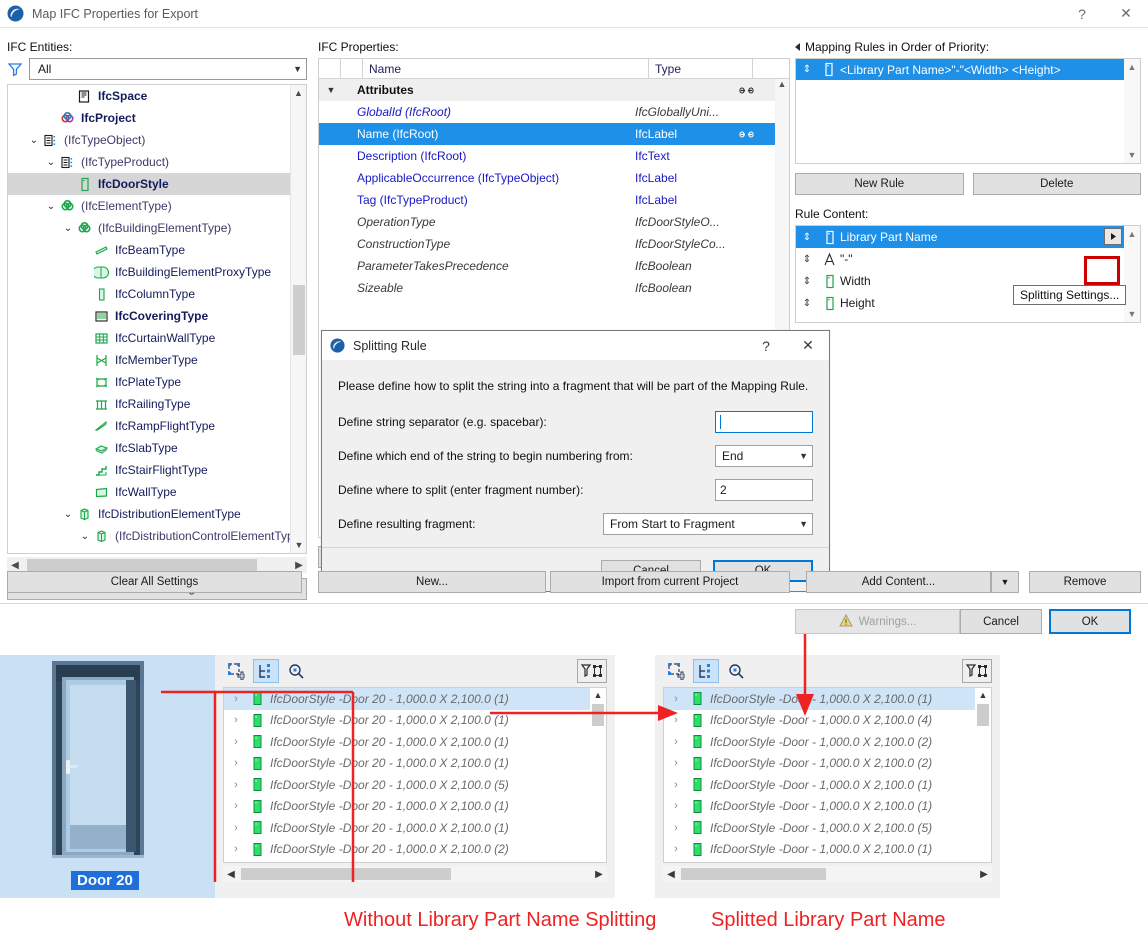 This screenshot has width=1148, height=945. What do you see at coordinates (149, 96) in the screenshot?
I see `tree-row: IfcSpace` at bounding box center [149, 96].